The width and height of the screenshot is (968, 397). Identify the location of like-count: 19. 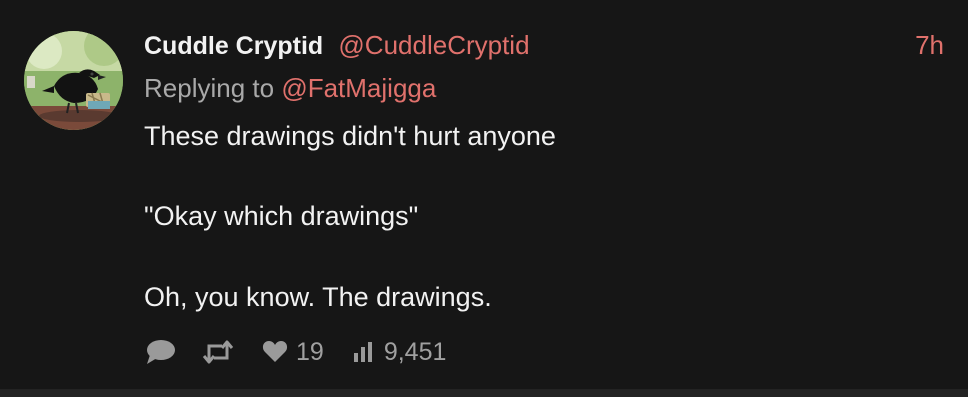
(310, 351).